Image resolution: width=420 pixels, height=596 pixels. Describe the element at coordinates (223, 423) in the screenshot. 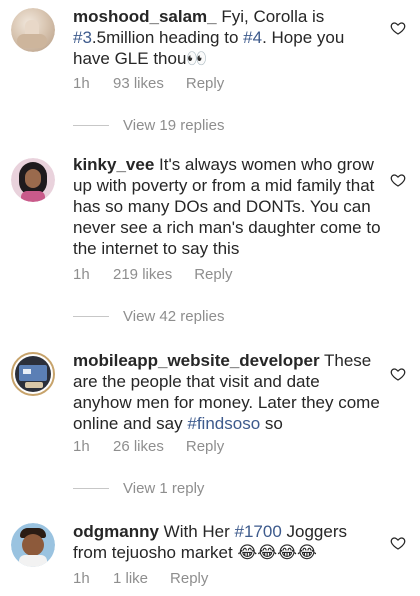

I see `hashtag: #findsoso` at that location.